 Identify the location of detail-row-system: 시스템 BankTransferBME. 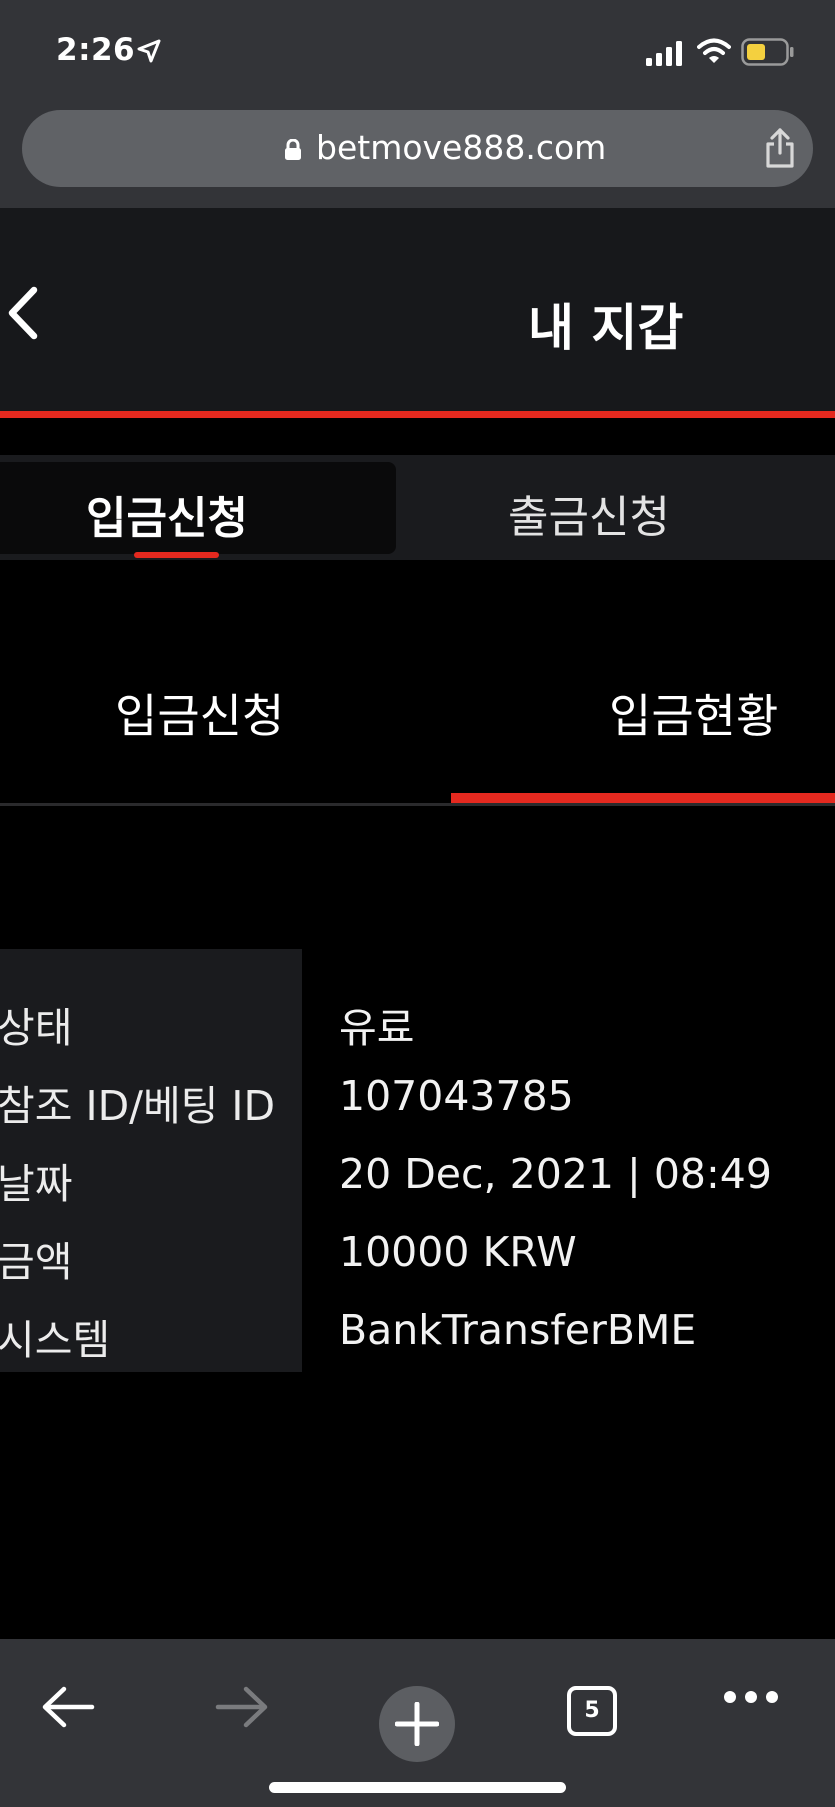
(417, 1336).